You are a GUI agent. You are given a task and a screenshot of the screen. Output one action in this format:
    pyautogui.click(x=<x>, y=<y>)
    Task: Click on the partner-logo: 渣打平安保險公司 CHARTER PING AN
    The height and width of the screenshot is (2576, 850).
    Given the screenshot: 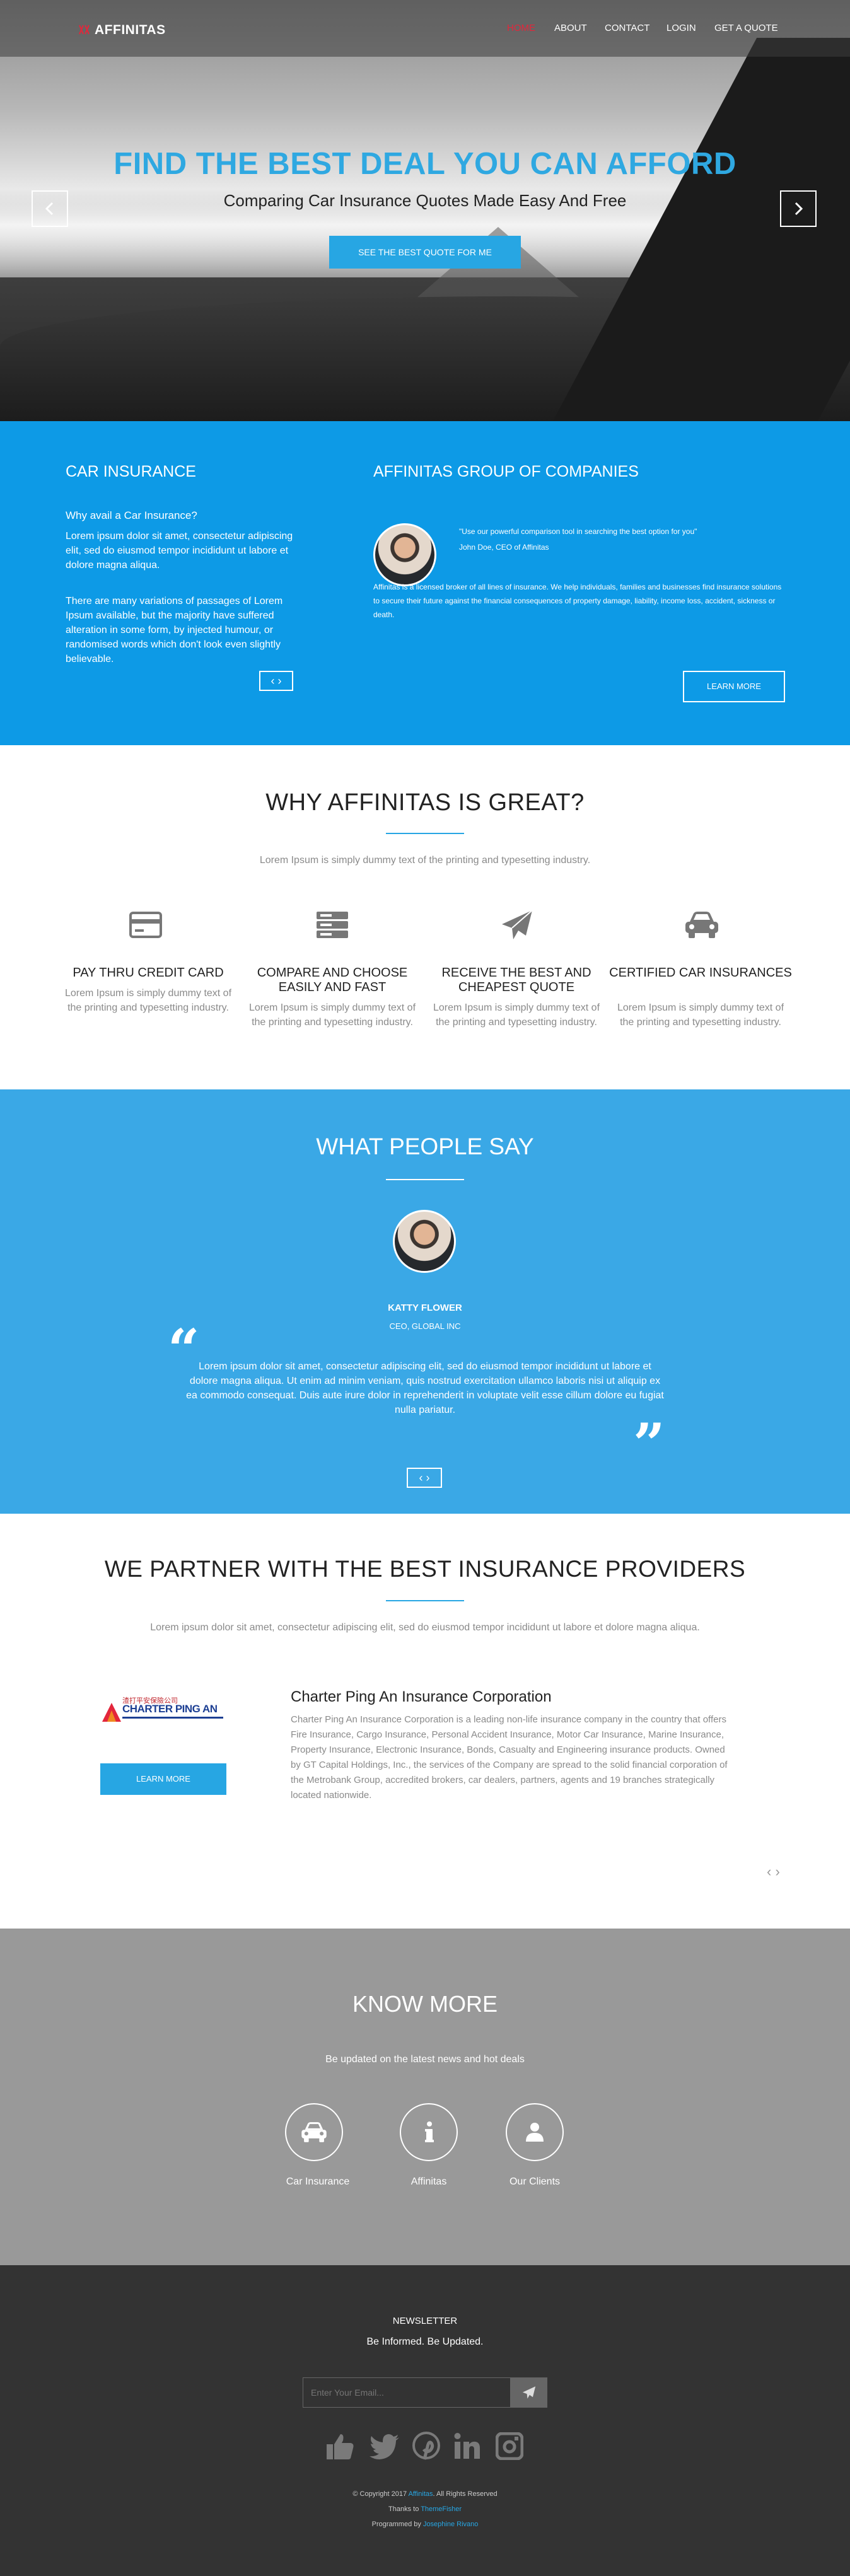 What is the action you would take?
    pyautogui.click(x=164, y=1711)
    